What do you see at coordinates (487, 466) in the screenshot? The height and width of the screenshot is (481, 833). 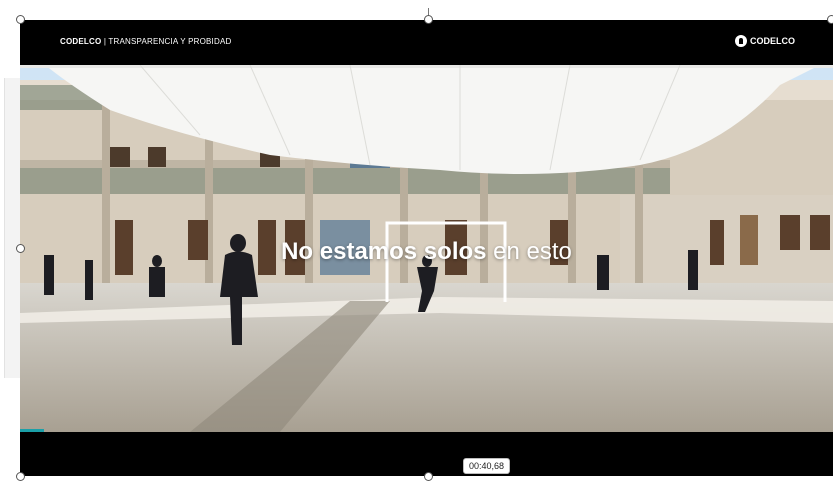 I see `timestamp-tooltip: 00:40,68` at bounding box center [487, 466].